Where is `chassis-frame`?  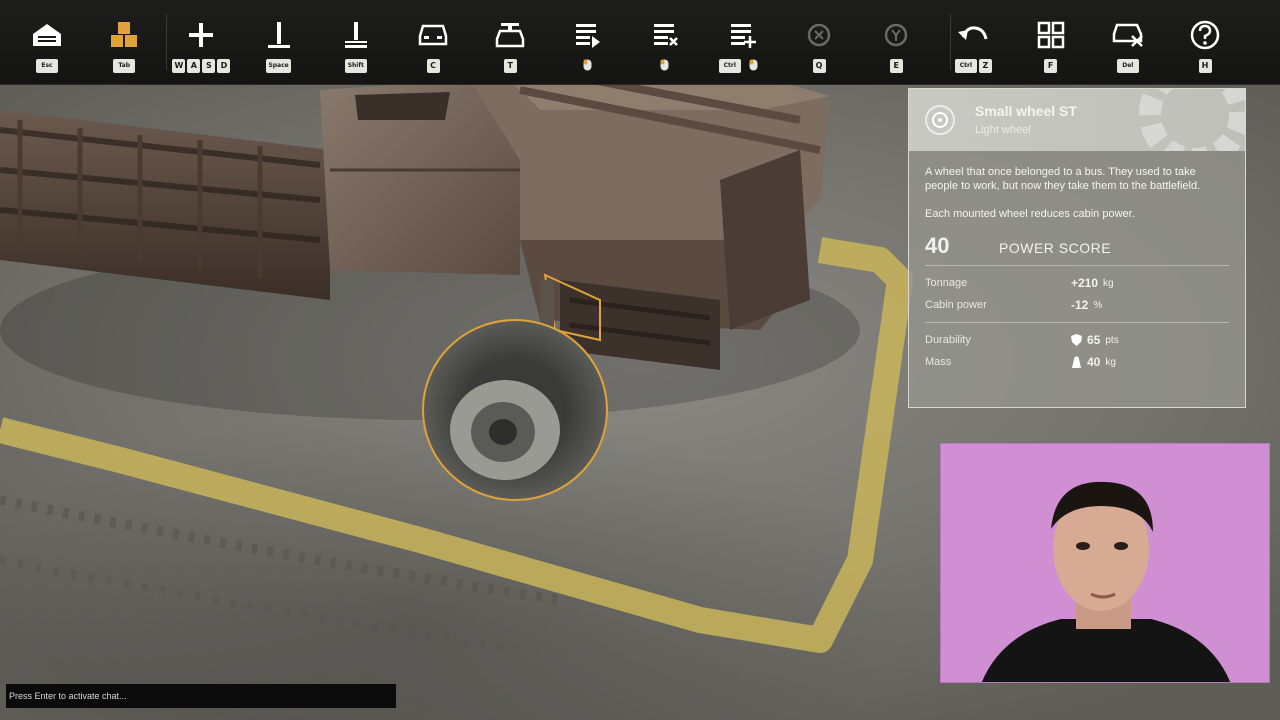 chassis-frame is located at coordinates (165, 205).